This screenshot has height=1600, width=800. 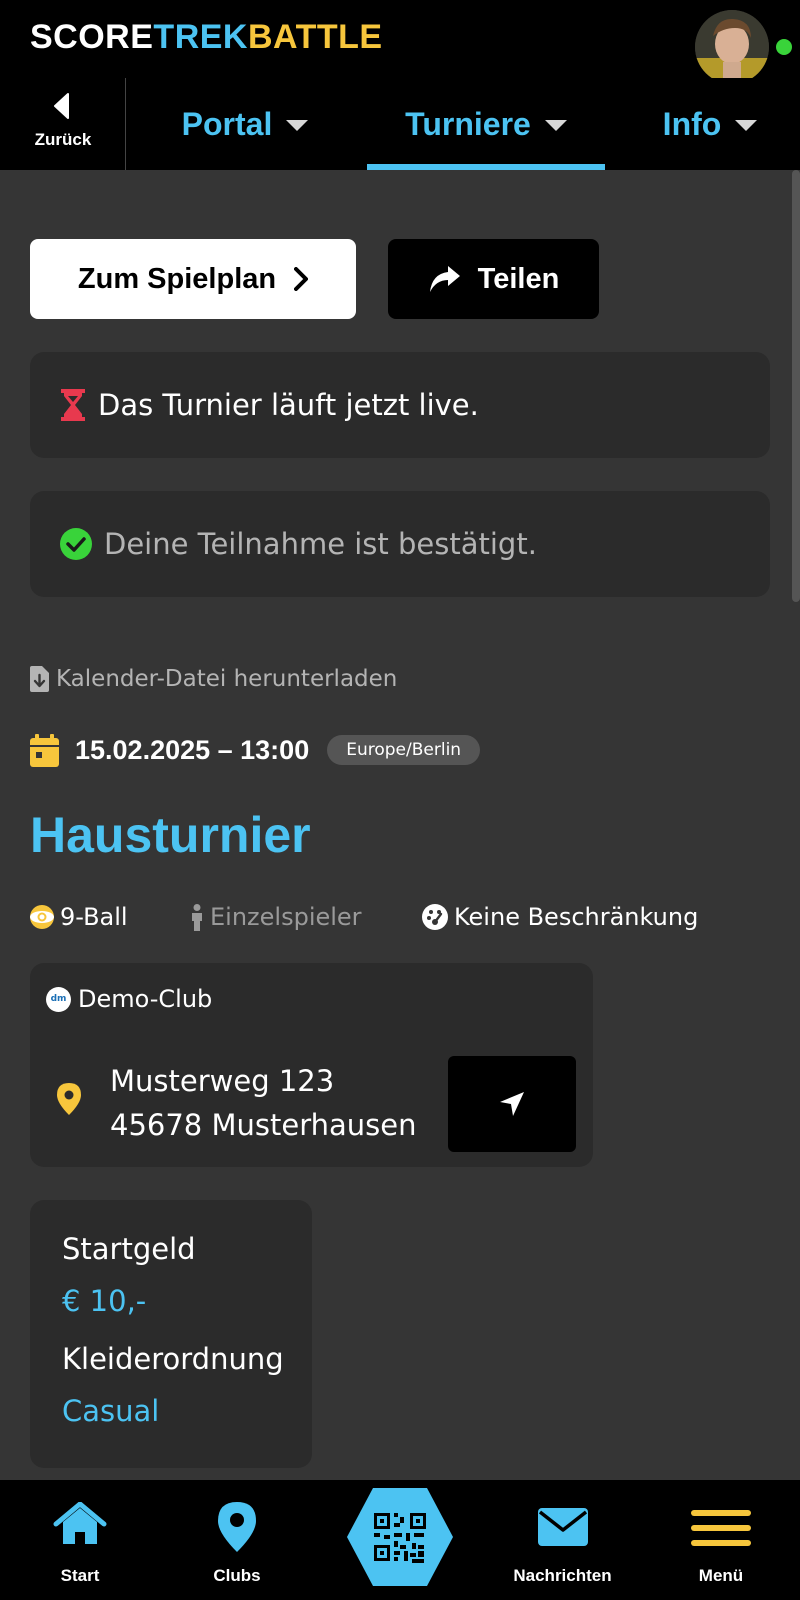 I want to click on bottom-nav-clubs: Clubs, so click(x=237, y=1540).